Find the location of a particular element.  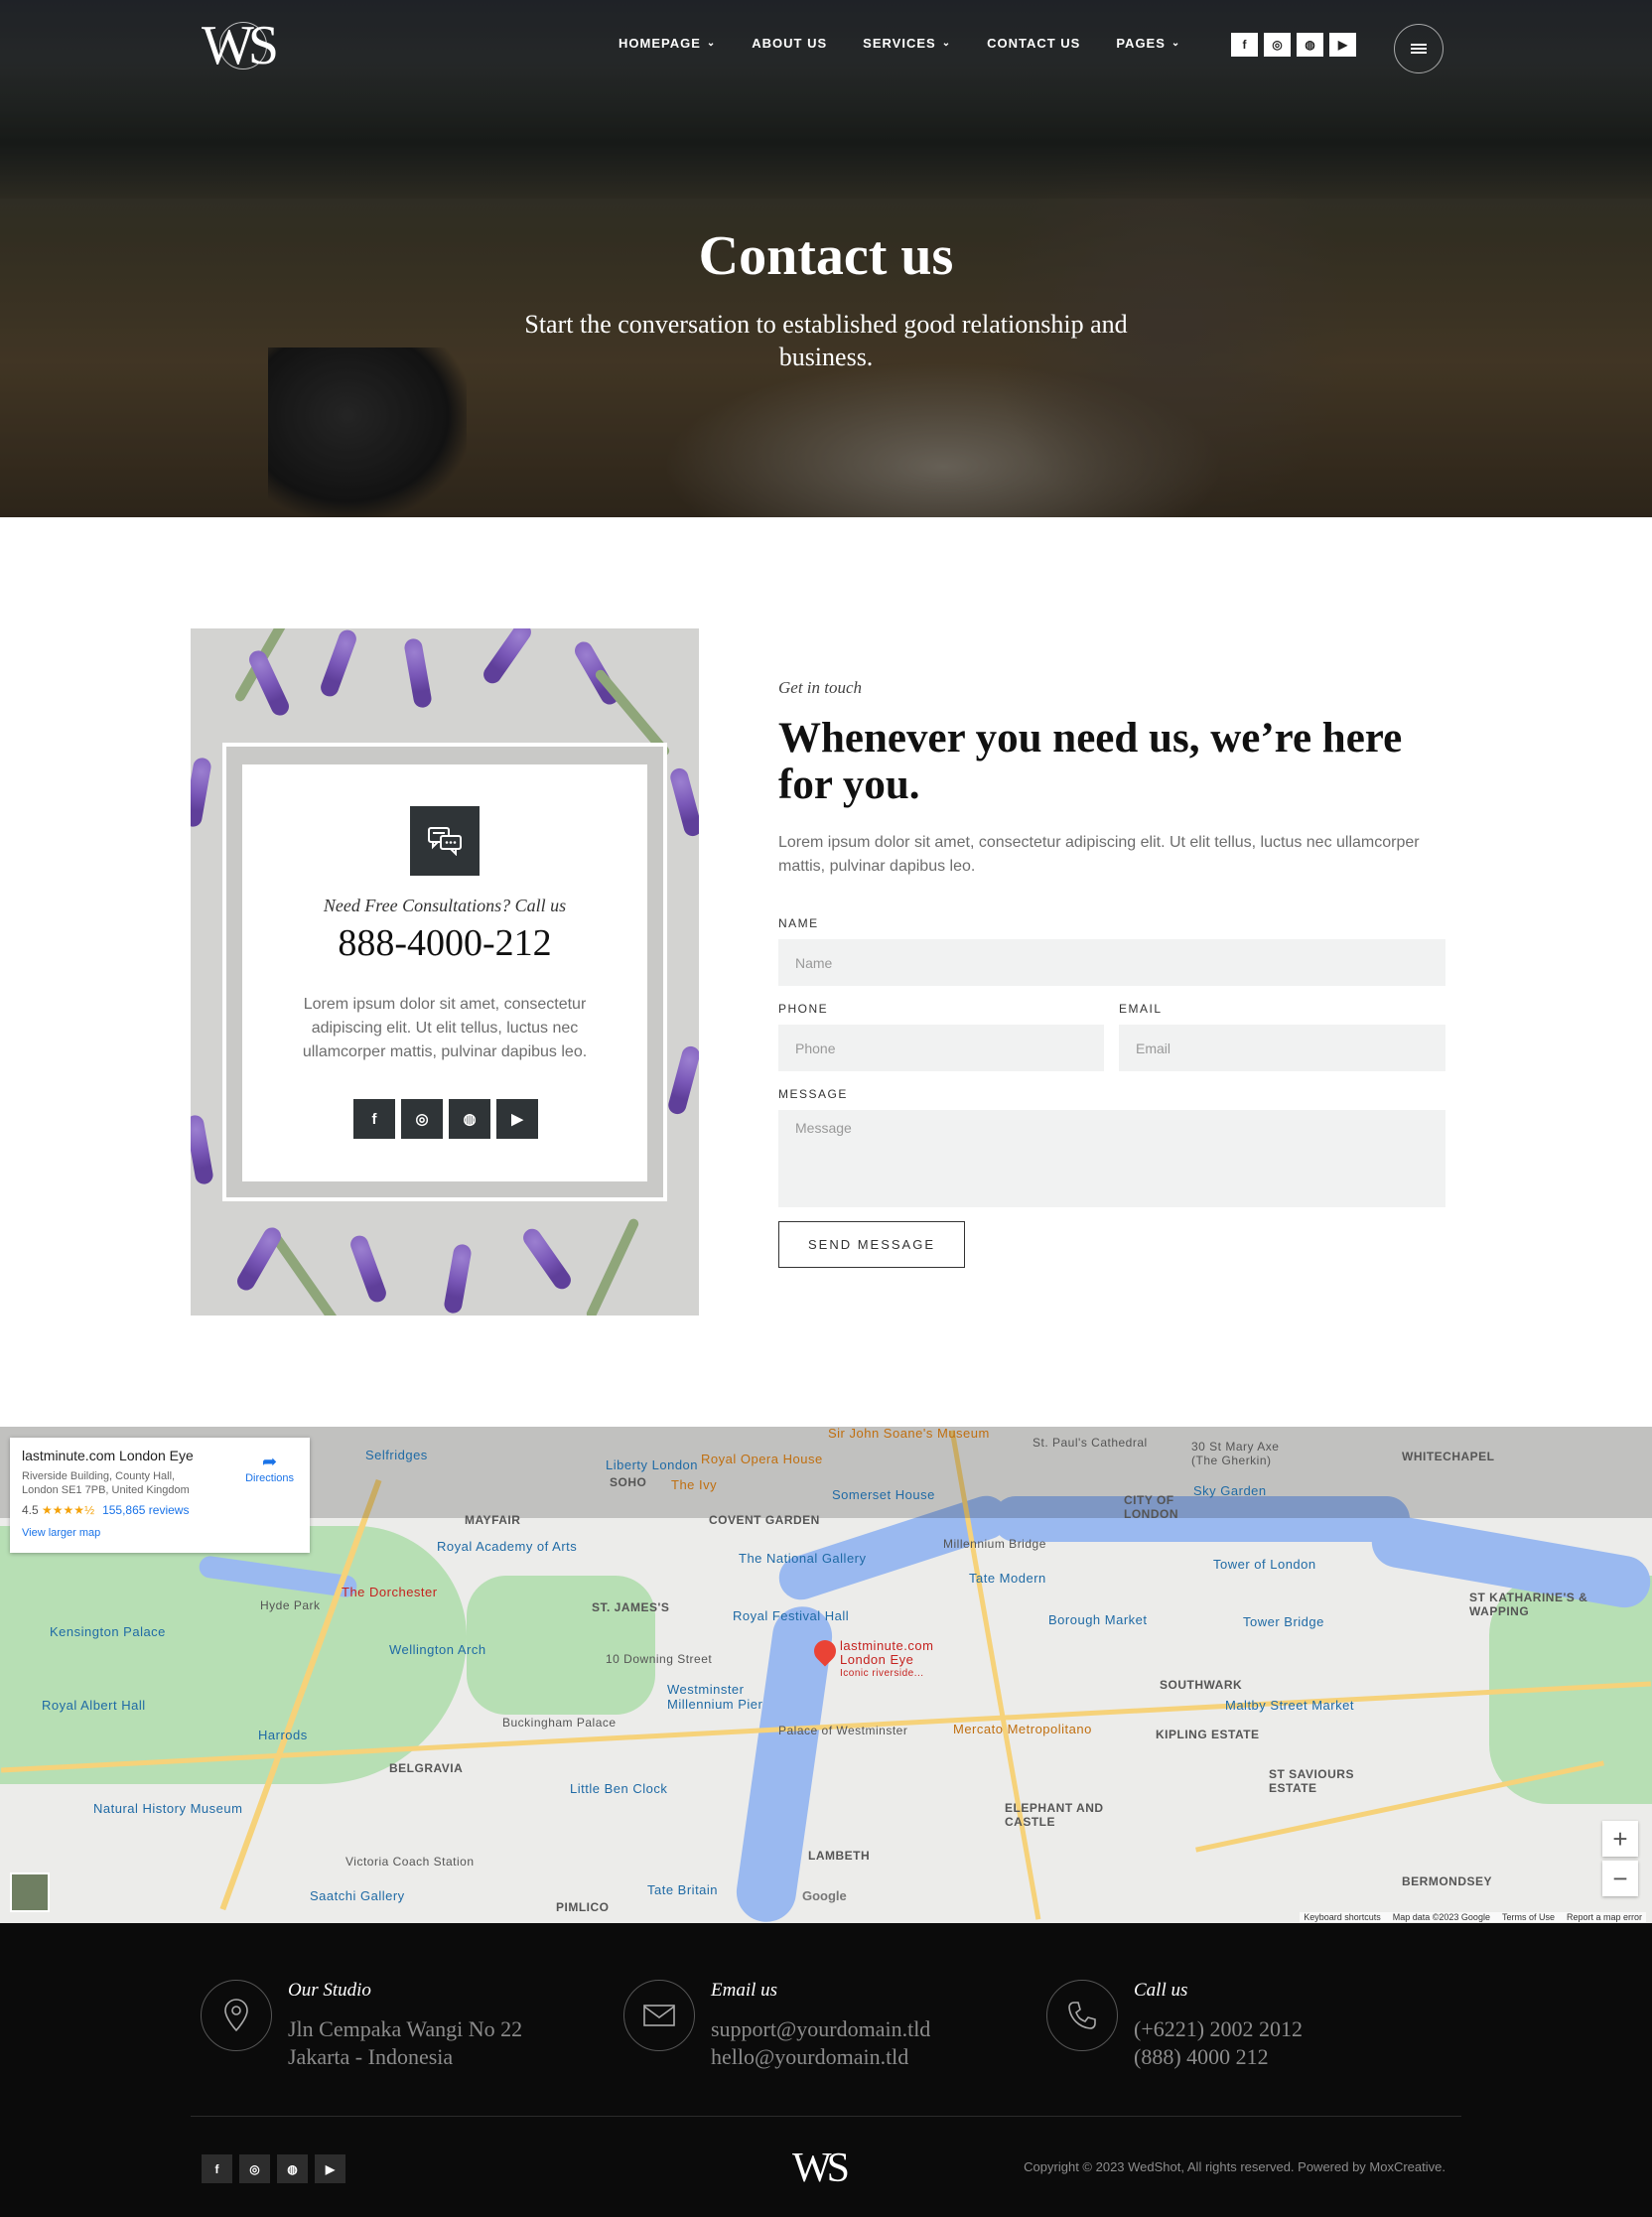

view-larger-map-link: View larger map is located at coordinates (160, 1533).